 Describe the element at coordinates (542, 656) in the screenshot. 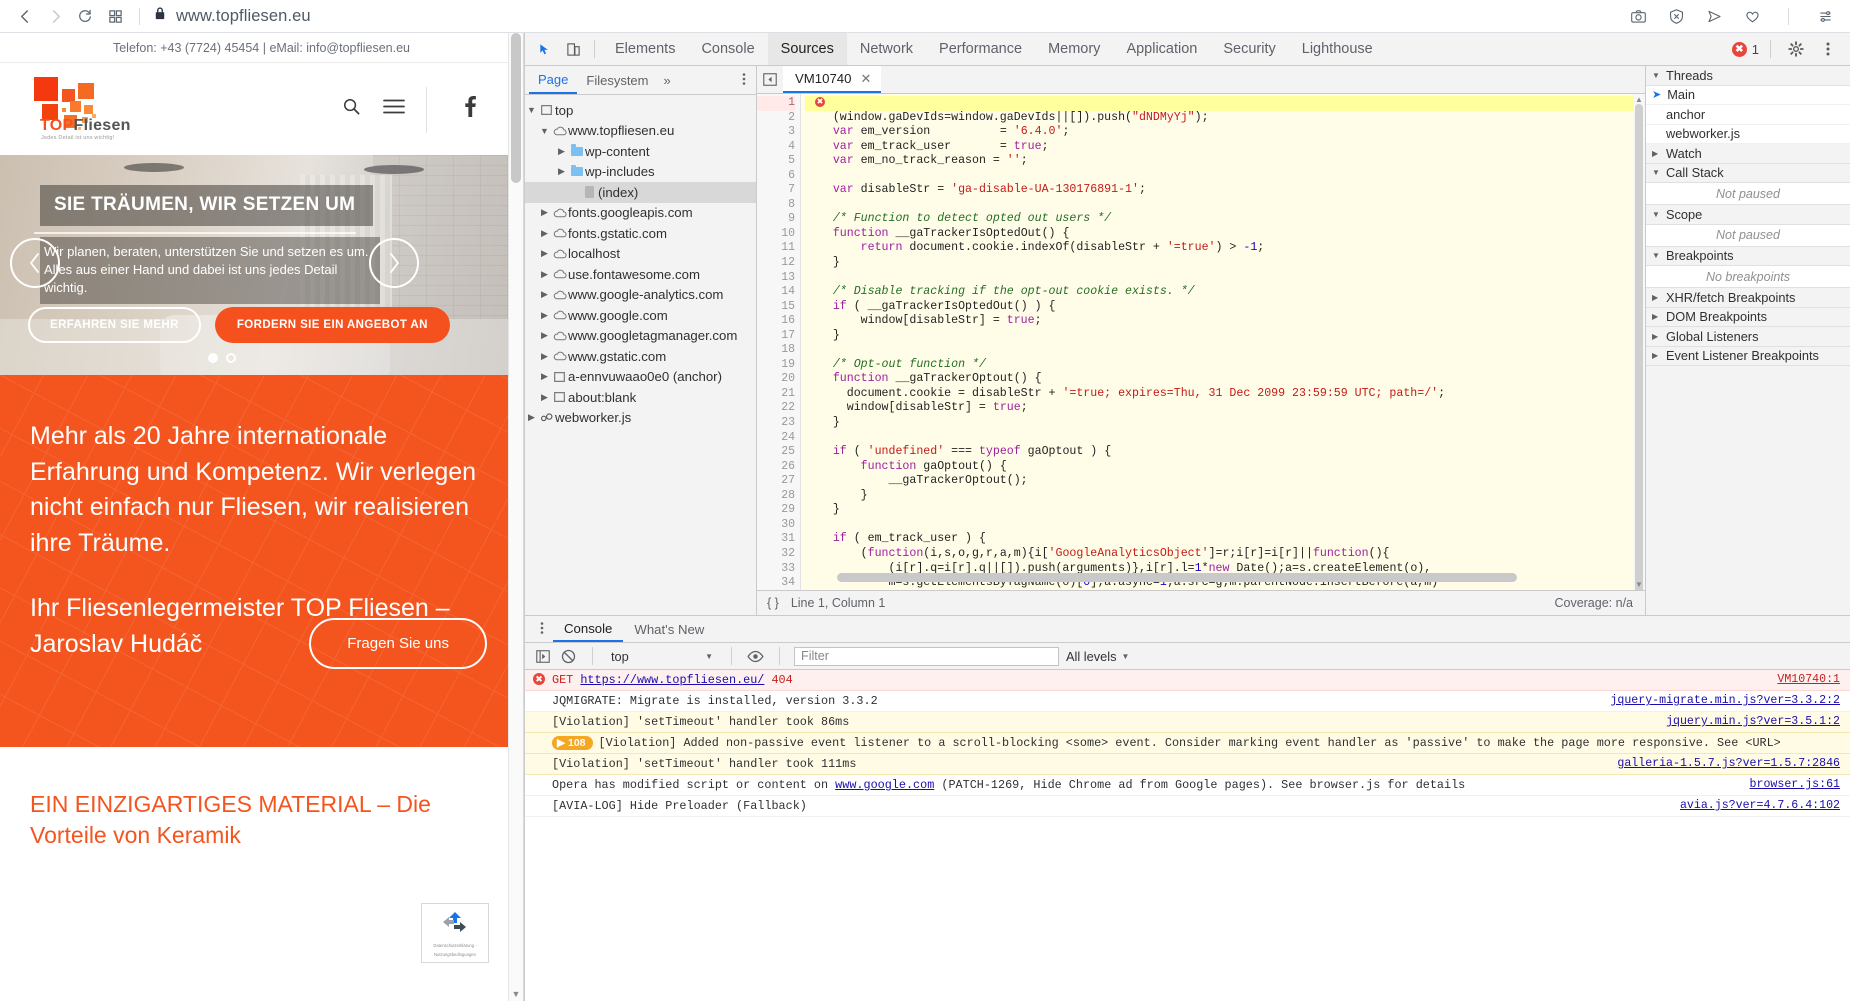

I see `console-sidebar-icon` at that location.